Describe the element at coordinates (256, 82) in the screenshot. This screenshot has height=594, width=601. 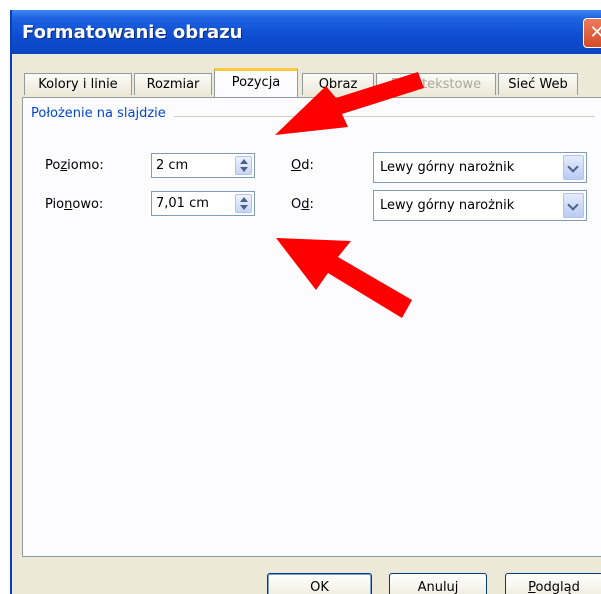
I see `tab-position: Pozycja` at that location.